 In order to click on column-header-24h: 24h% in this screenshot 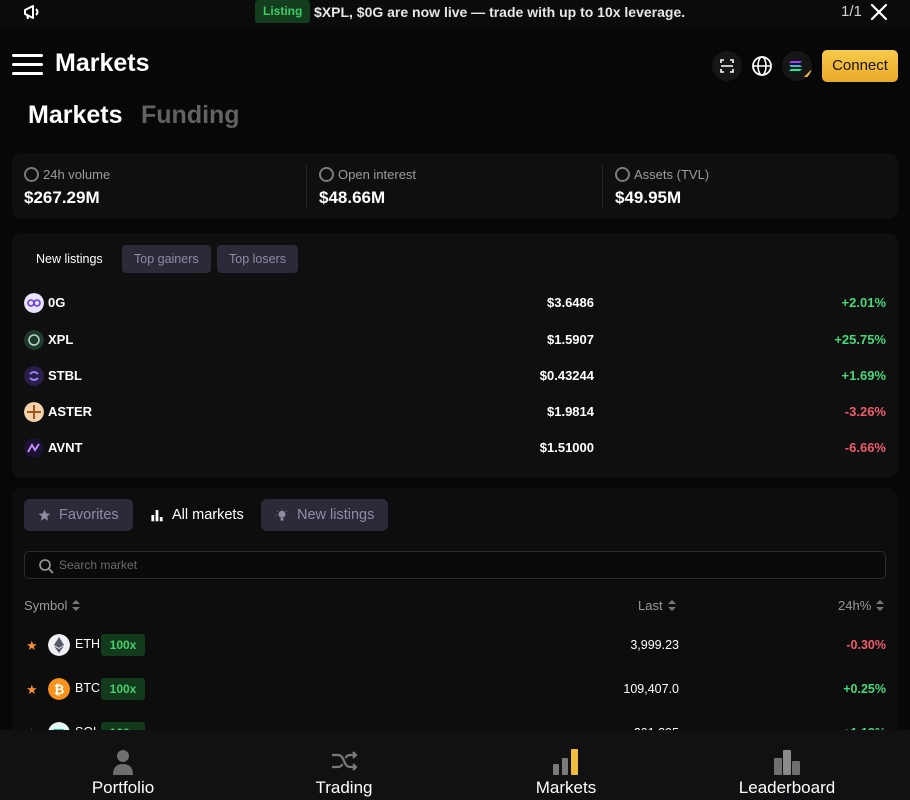, I will do `click(861, 605)`.